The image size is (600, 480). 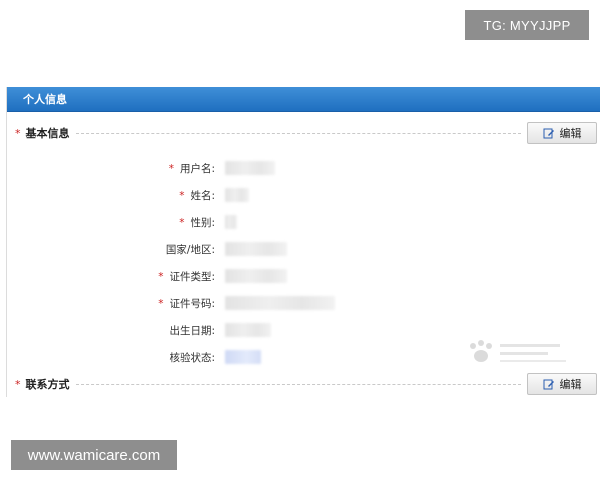 I want to click on field-label: * 用户名:, so click(x=114, y=168).